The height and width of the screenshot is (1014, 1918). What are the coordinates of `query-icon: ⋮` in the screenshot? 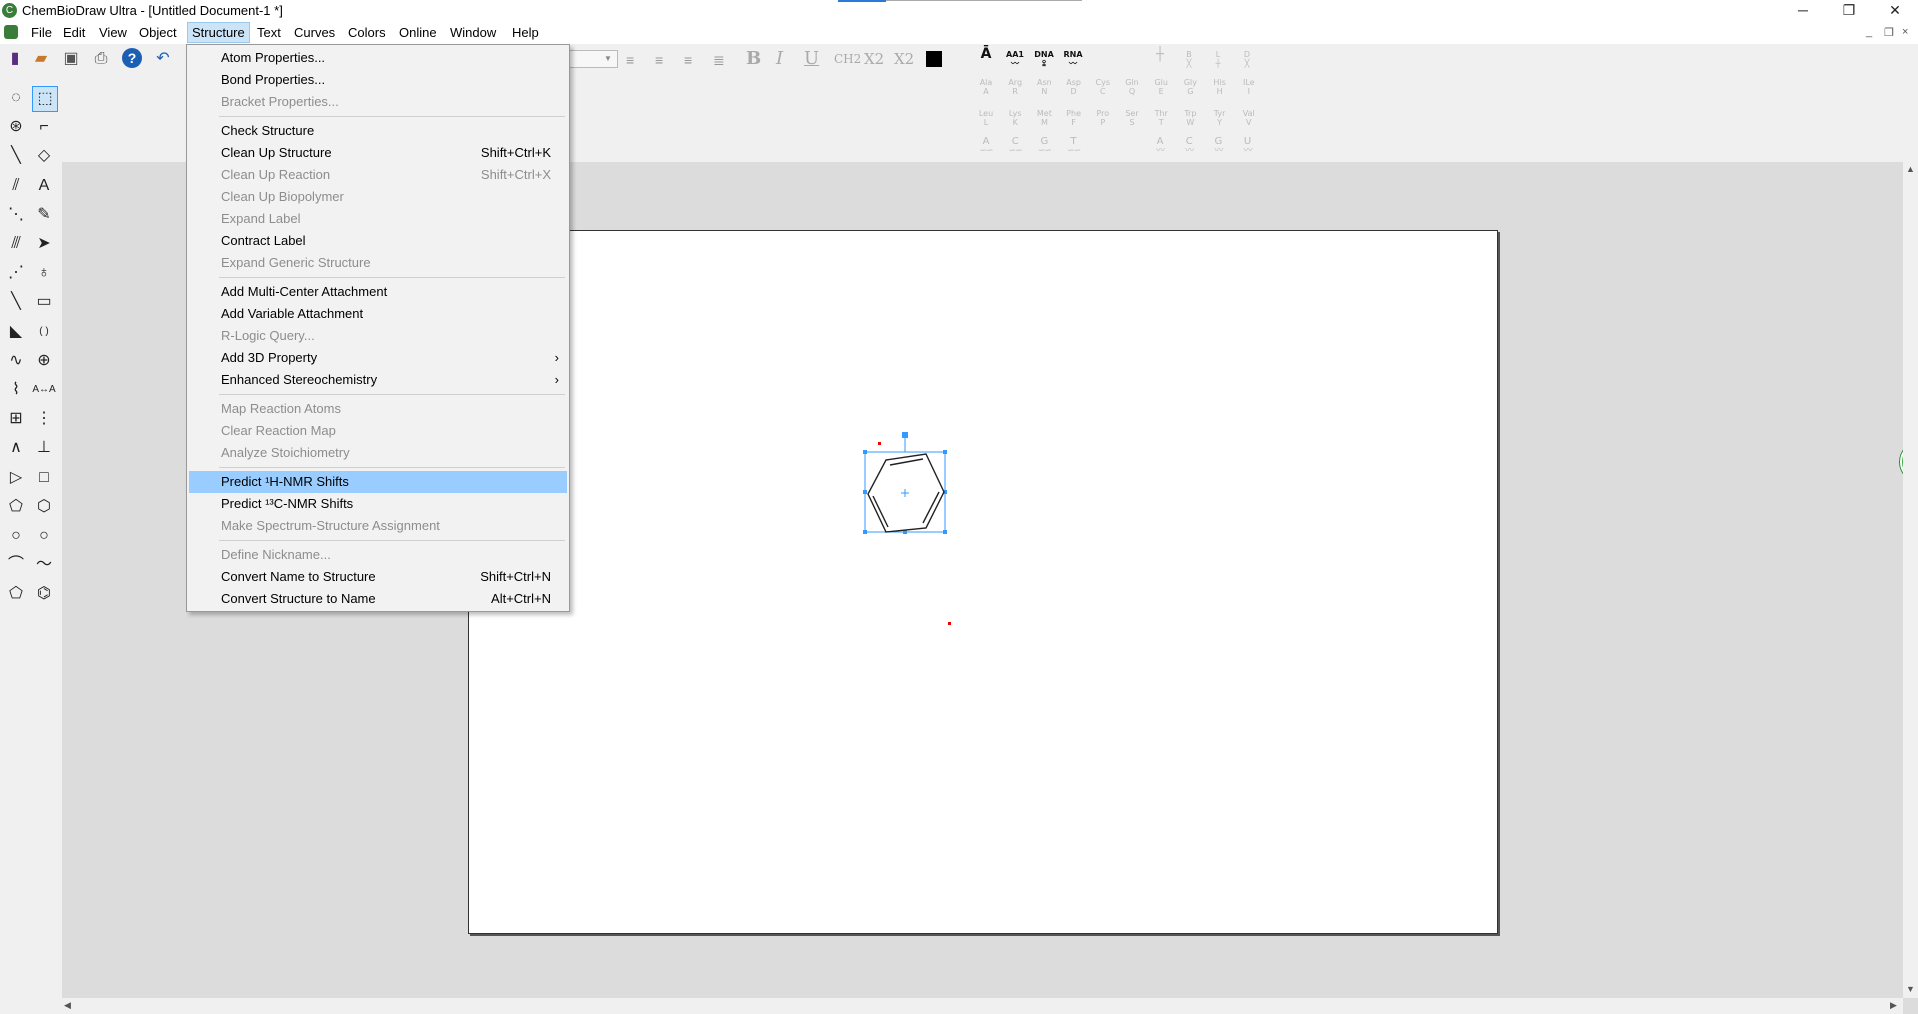 It's located at (44, 419).